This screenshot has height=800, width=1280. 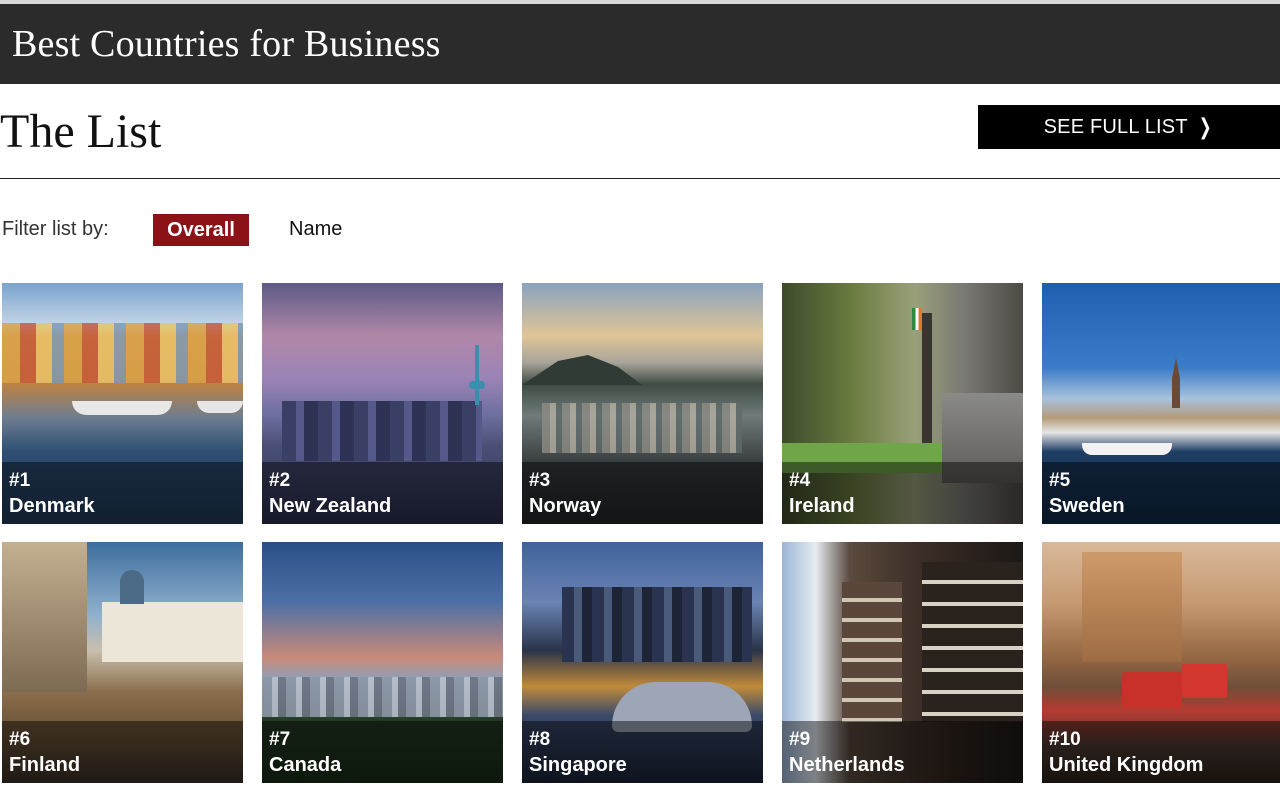 What do you see at coordinates (1161, 662) in the screenshot?
I see `country-tile-united-kingdom: #10 United Kingdom` at bounding box center [1161, 662].